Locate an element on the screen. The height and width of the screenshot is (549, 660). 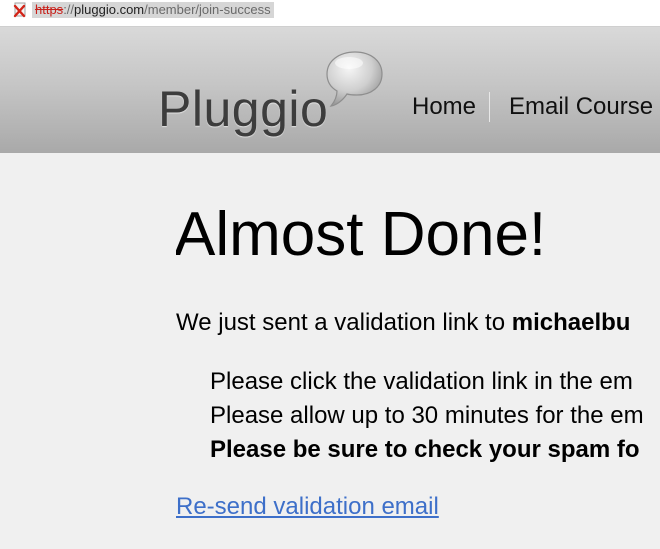
validation-message-text: We just sent a validation link to is located at coordinates (344, 322).